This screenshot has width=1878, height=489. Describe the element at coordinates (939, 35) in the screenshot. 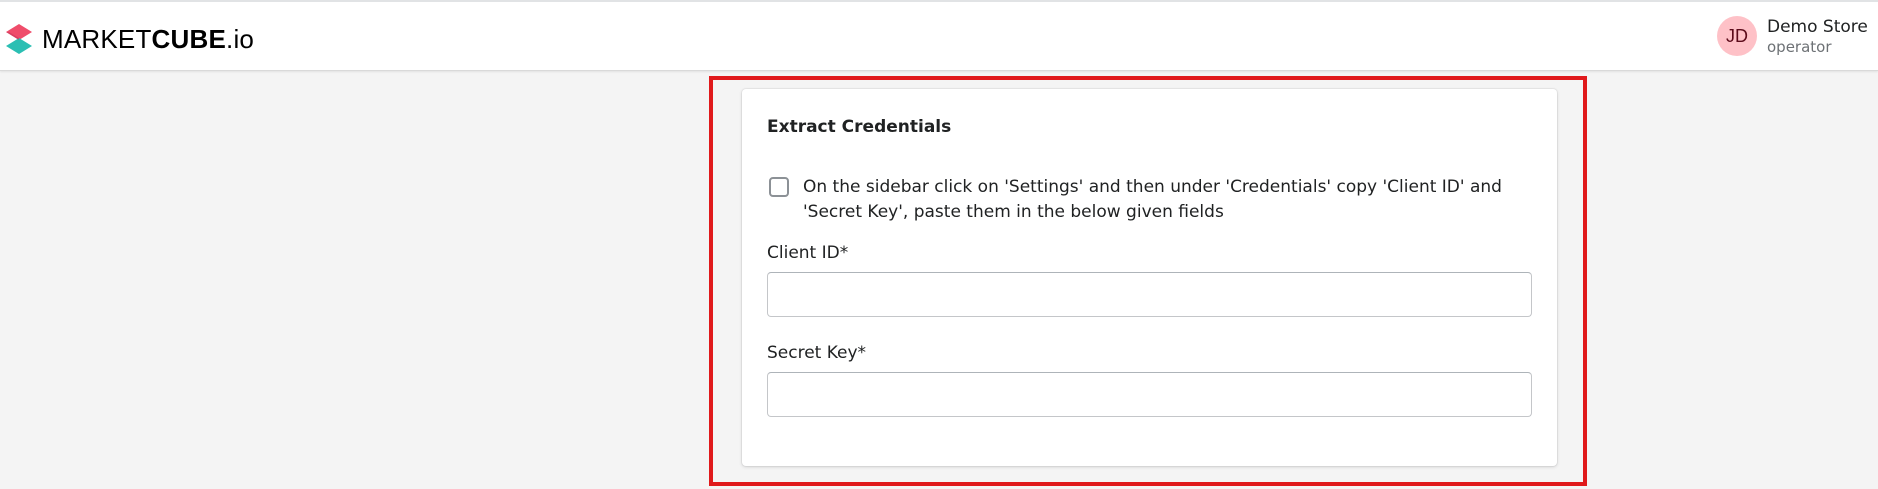

I see `top-bar: MARKETCUBE.io JD Demo Store operator` at that location.